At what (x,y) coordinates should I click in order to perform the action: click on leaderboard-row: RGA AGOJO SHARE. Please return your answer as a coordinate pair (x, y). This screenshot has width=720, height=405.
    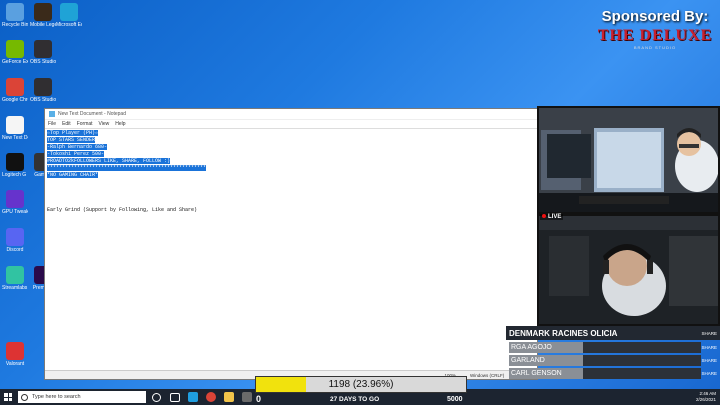
    Looking at the image, I should click on (613, 347).